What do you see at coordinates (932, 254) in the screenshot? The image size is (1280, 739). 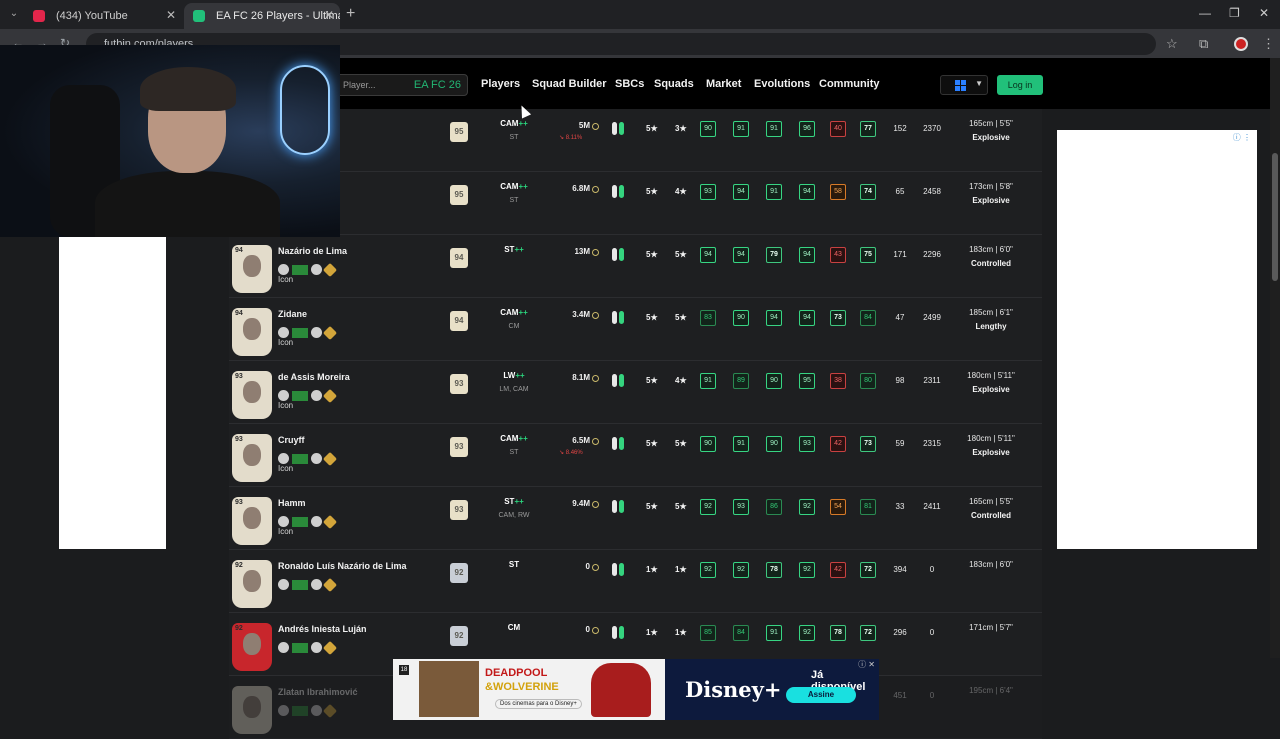 I see `base-stats-total: 2296` at bounding box center [932, 254].